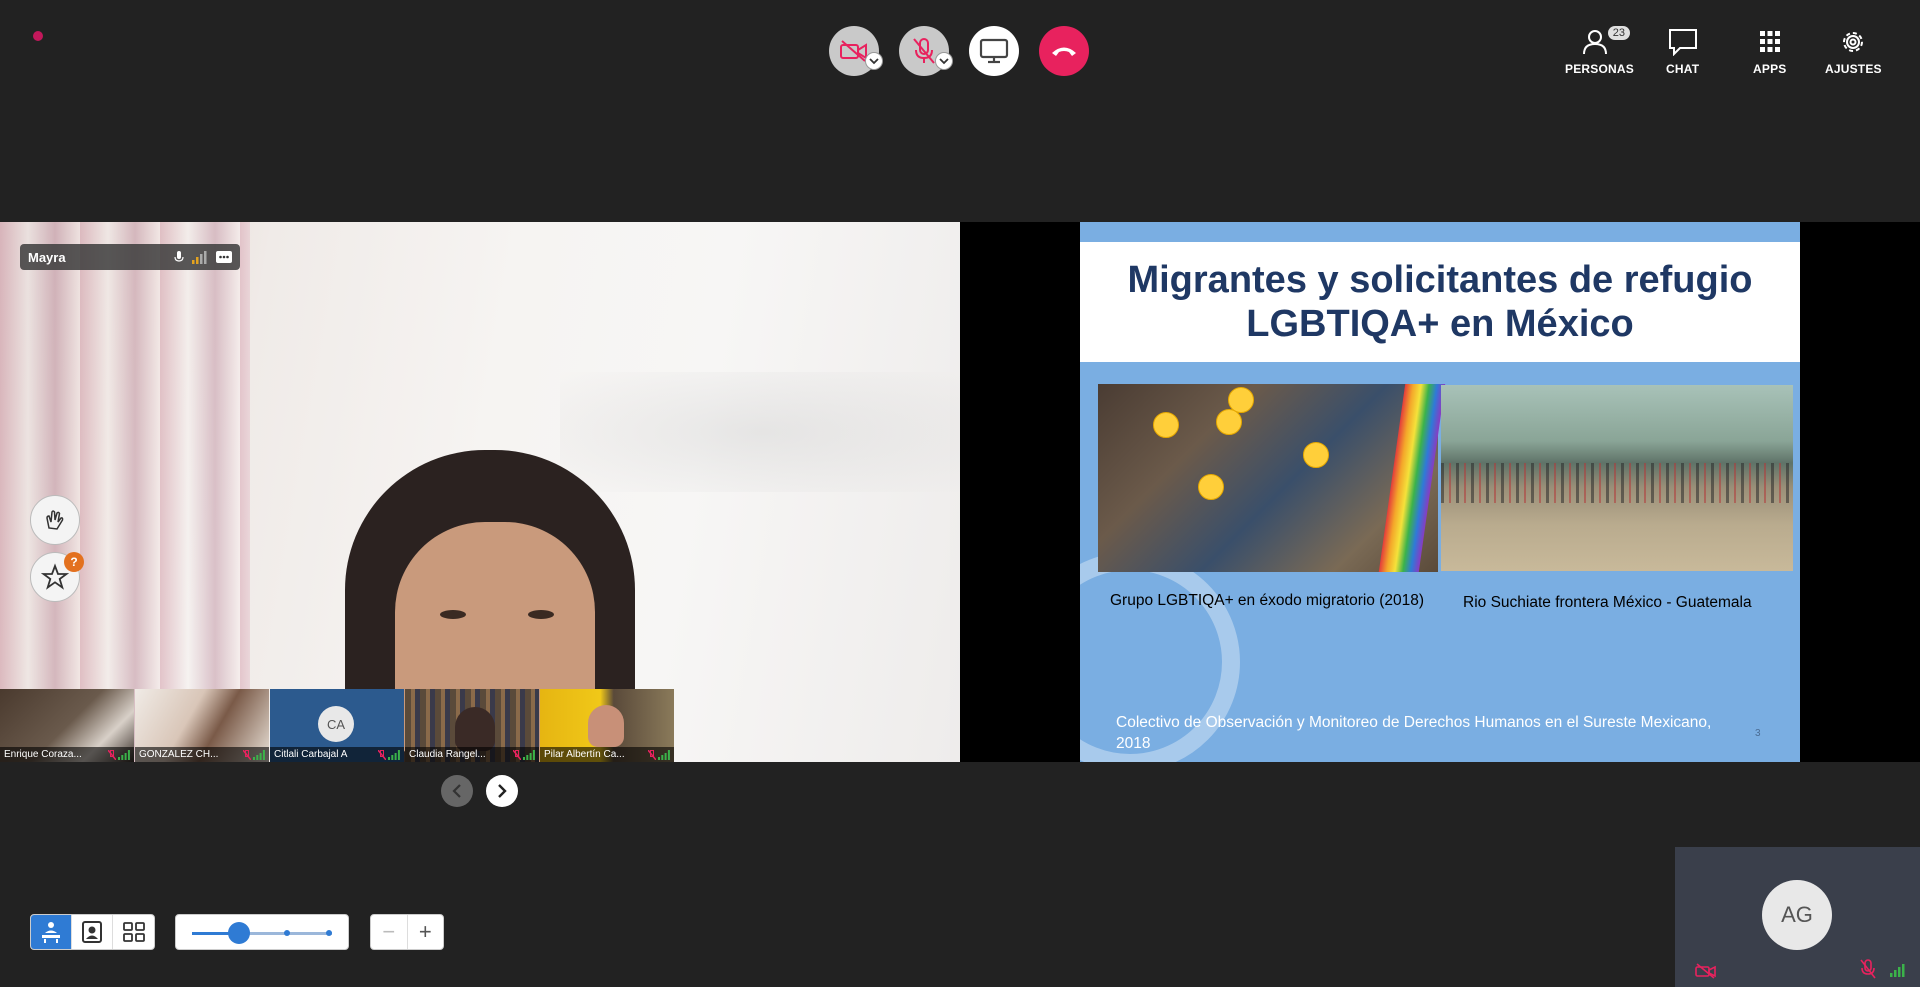 This screenshot has height=987, width=1920. Describe the element at coordinates (1853, 69) in the screenshot. I see `settings-label: AJUSTES` at that location.